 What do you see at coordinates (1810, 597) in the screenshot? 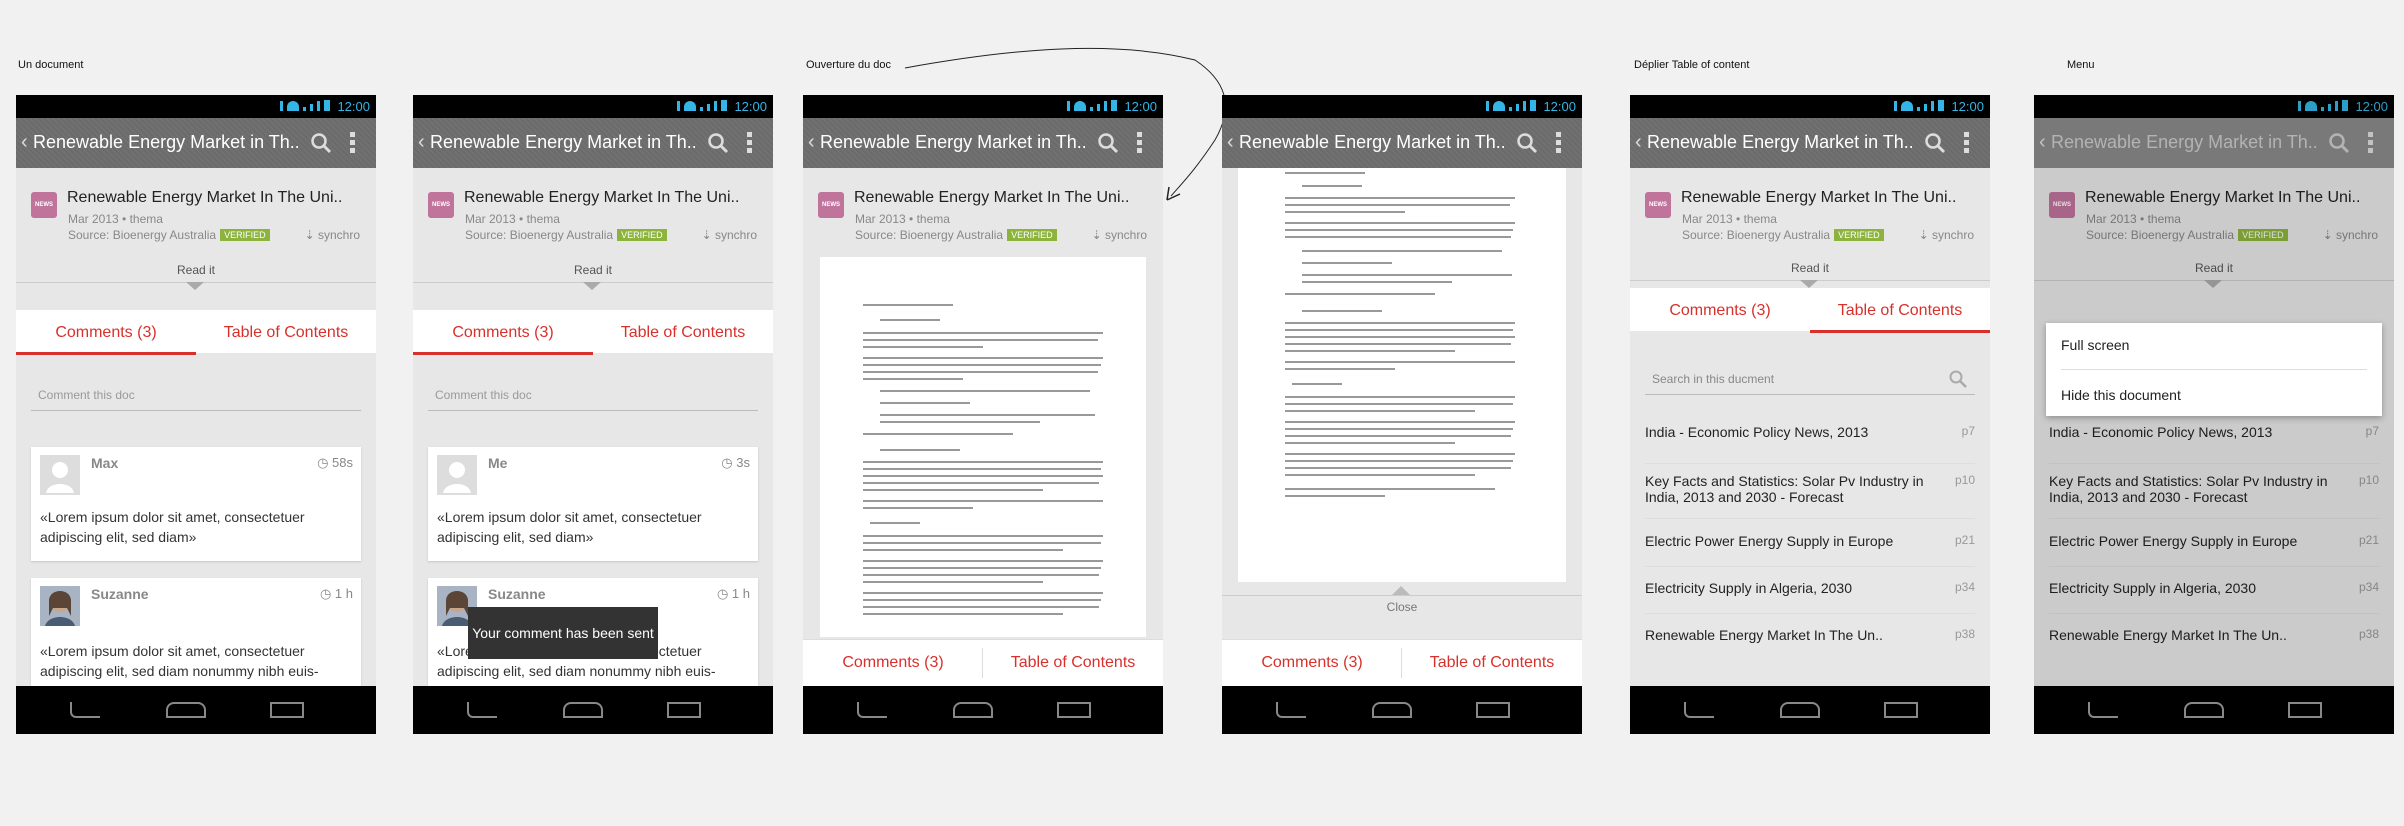
I see `toc-item: Electricity Supply in Algeria, 2030 p34` at bounding box center [1810, 597].